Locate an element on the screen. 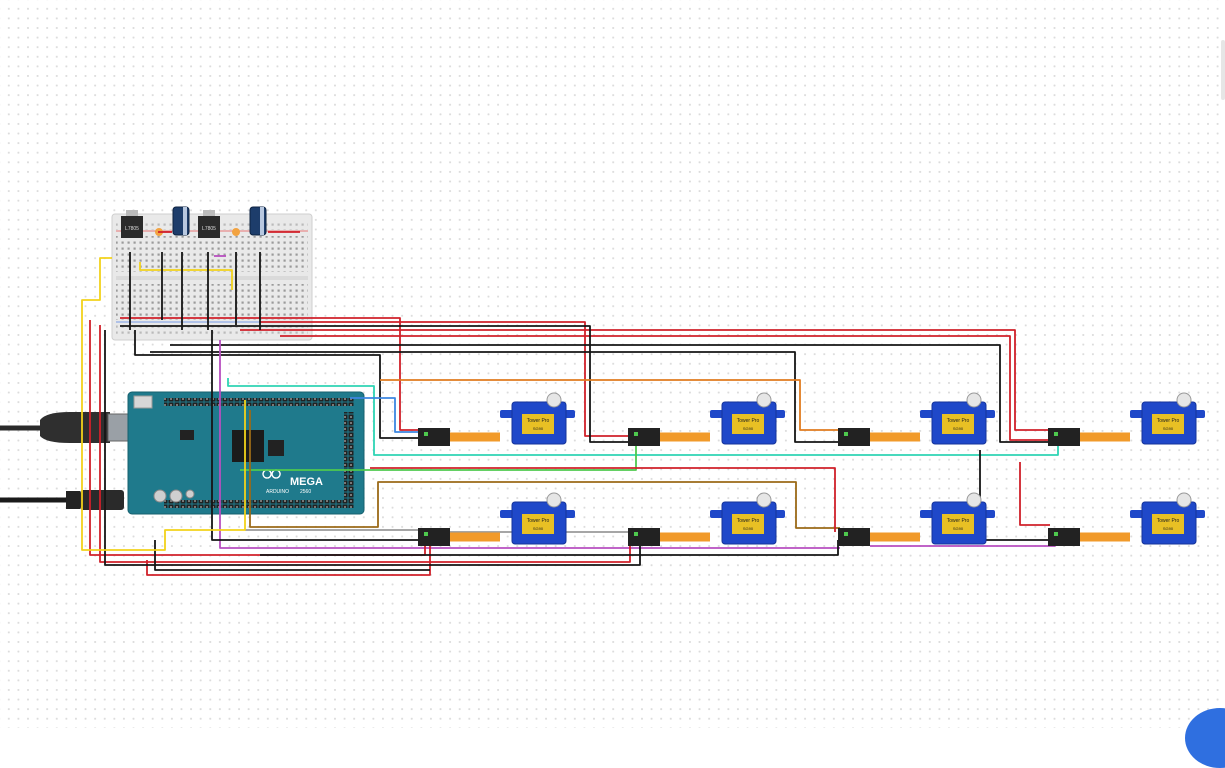 Image resolution: width=1225 pixels, height=768 pixels. canvas-scrollbar is located at coordinates (1223, 70).